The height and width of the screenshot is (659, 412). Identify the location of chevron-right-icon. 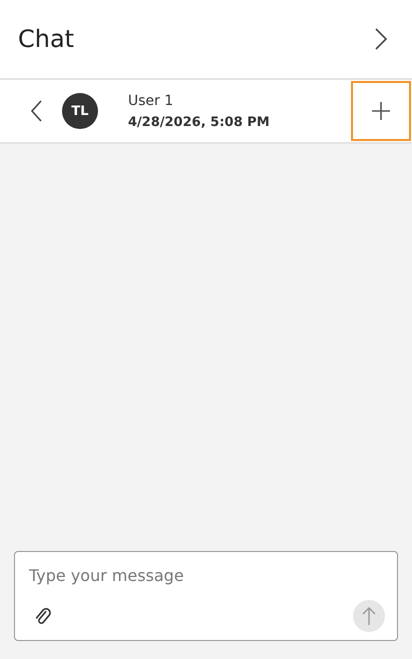
(381, 39).